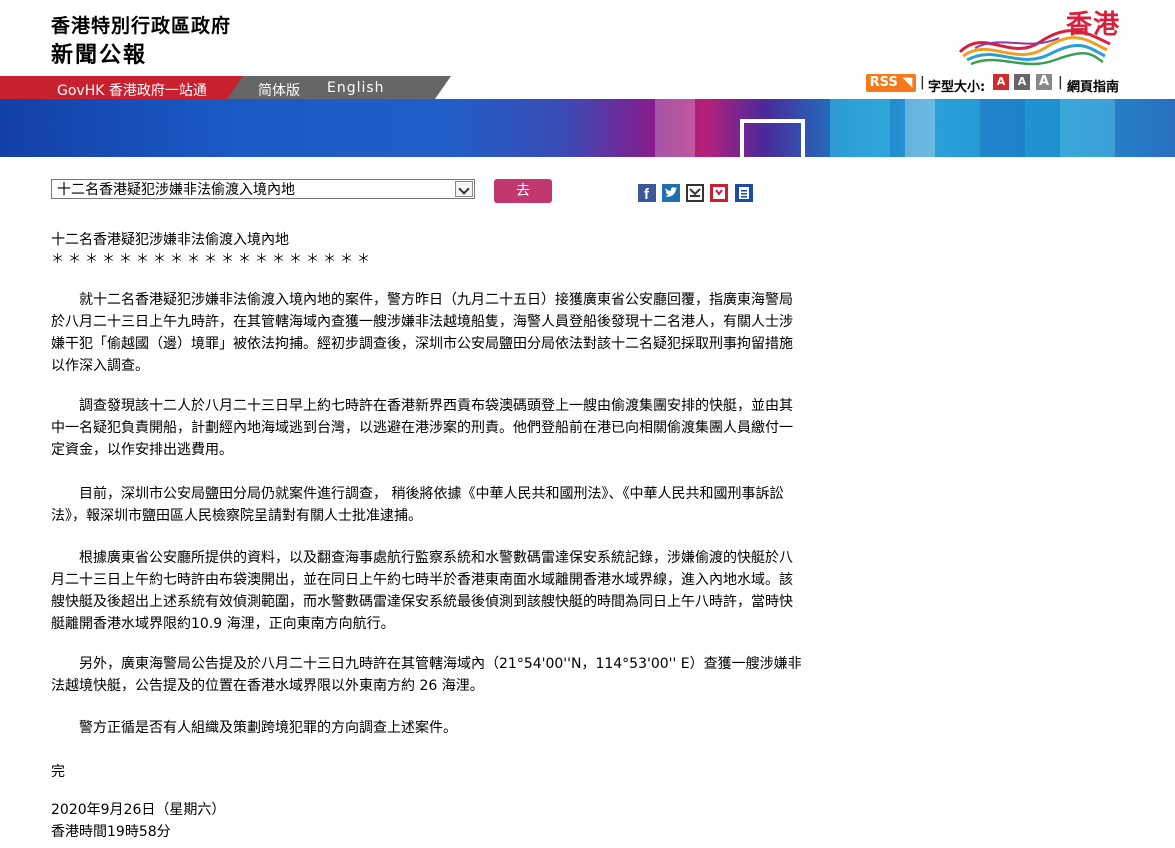 The height and width of the screenshot is (848, 1175). What do you see at coordinates (1044, 82) in the screenshot?
I see `font-size-large-button: A` at bounding box center [1044, 82].